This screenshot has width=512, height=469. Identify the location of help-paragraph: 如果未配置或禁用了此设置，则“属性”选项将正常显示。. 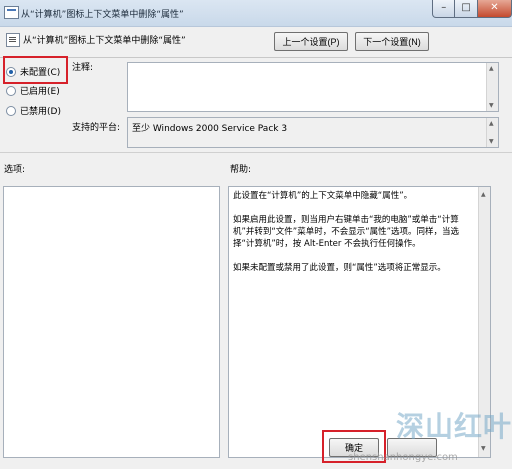
(339, 268).